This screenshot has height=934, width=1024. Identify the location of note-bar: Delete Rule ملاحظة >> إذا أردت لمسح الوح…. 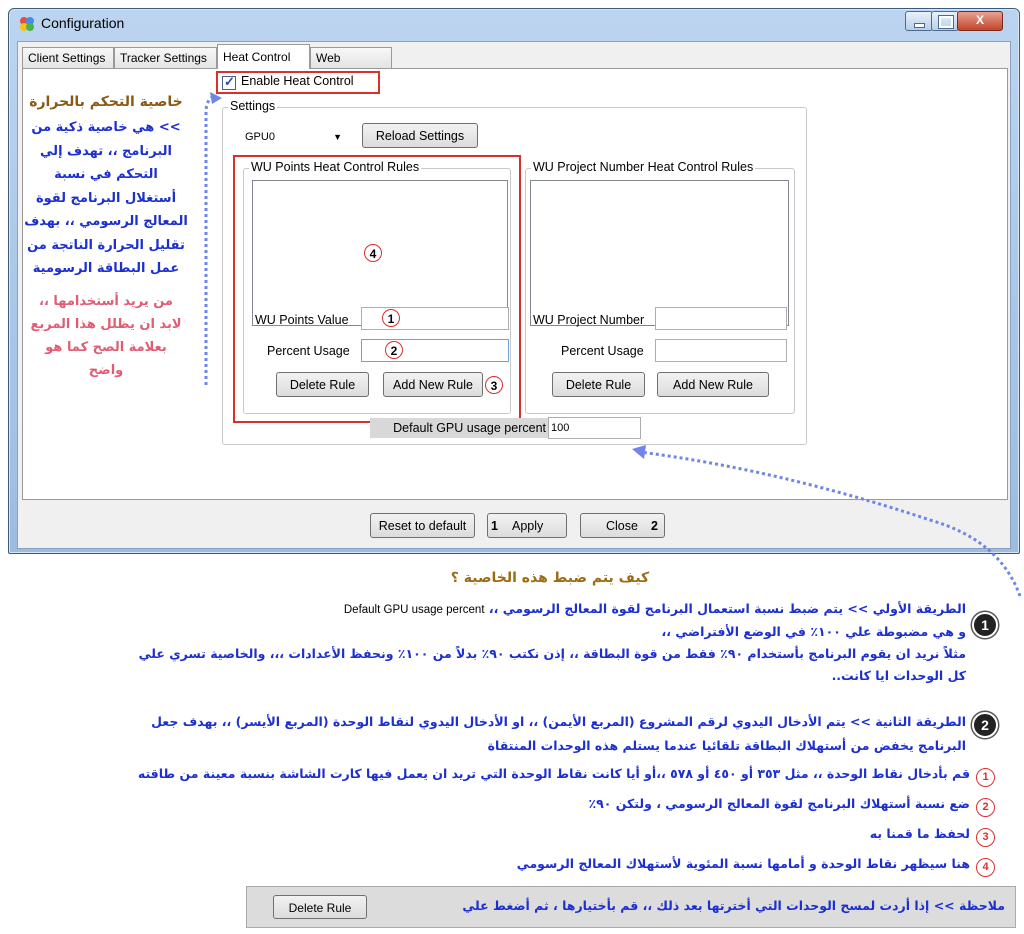
(631, 907).